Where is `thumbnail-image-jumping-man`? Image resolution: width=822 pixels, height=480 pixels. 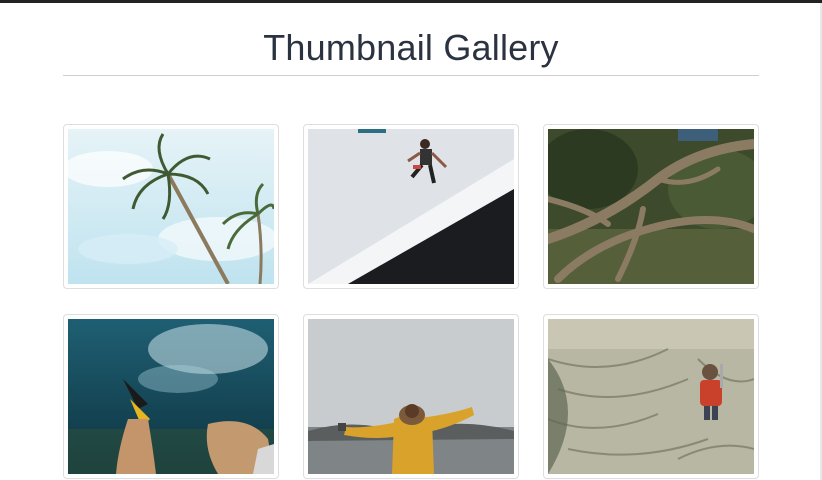 thumbnail-image-jumping-man is located at coordinates (411, 206).